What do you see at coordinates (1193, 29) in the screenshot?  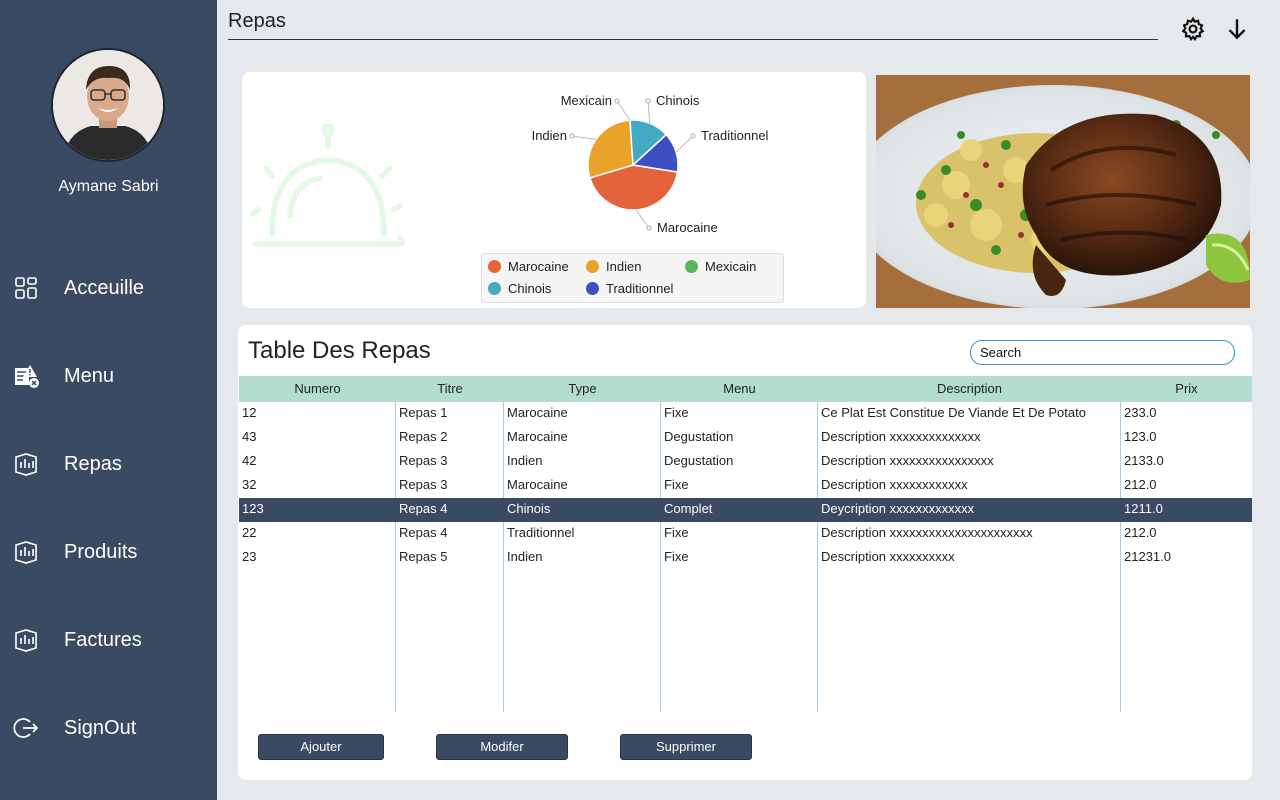 I see `gear-icon` at bounding box center [1193, 29].